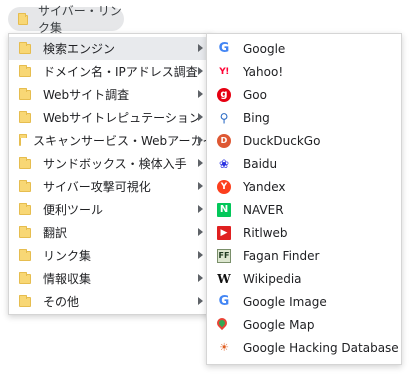 The width and height of the screenshot is (414, 392). Describe the element at coordinates (224, 94) in the screenshot. I see `goo-icon: g` at that location.